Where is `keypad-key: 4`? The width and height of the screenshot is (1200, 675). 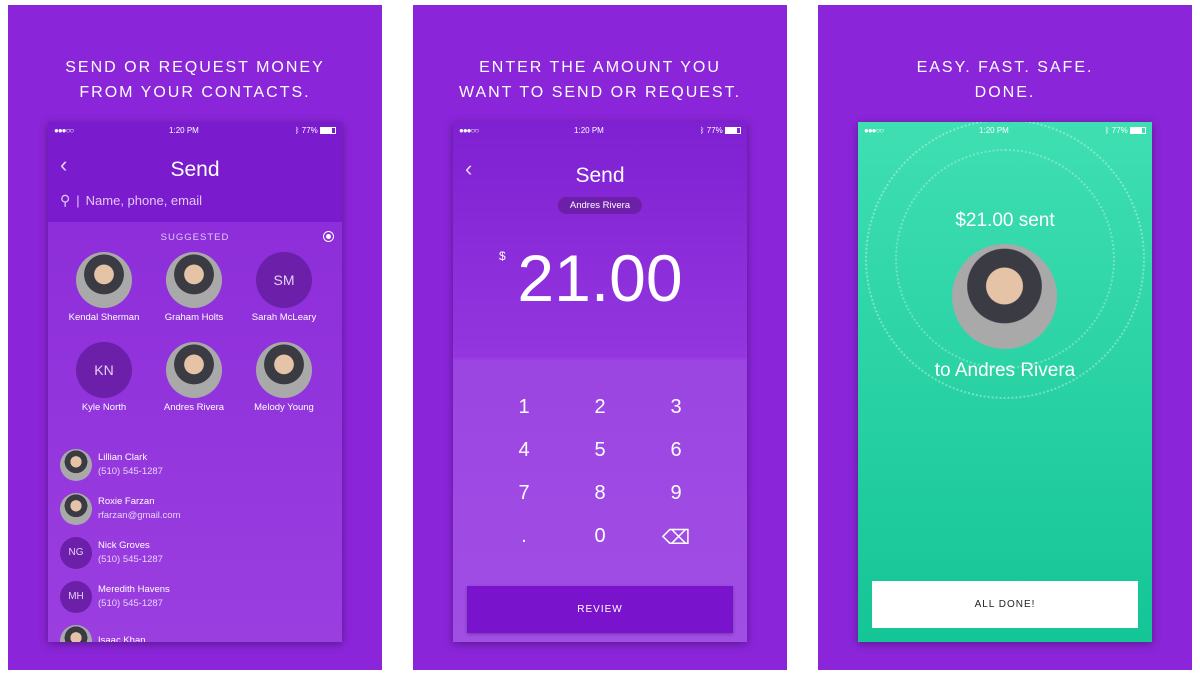
keypad-key: 4 is located at coordinates (524, 450).